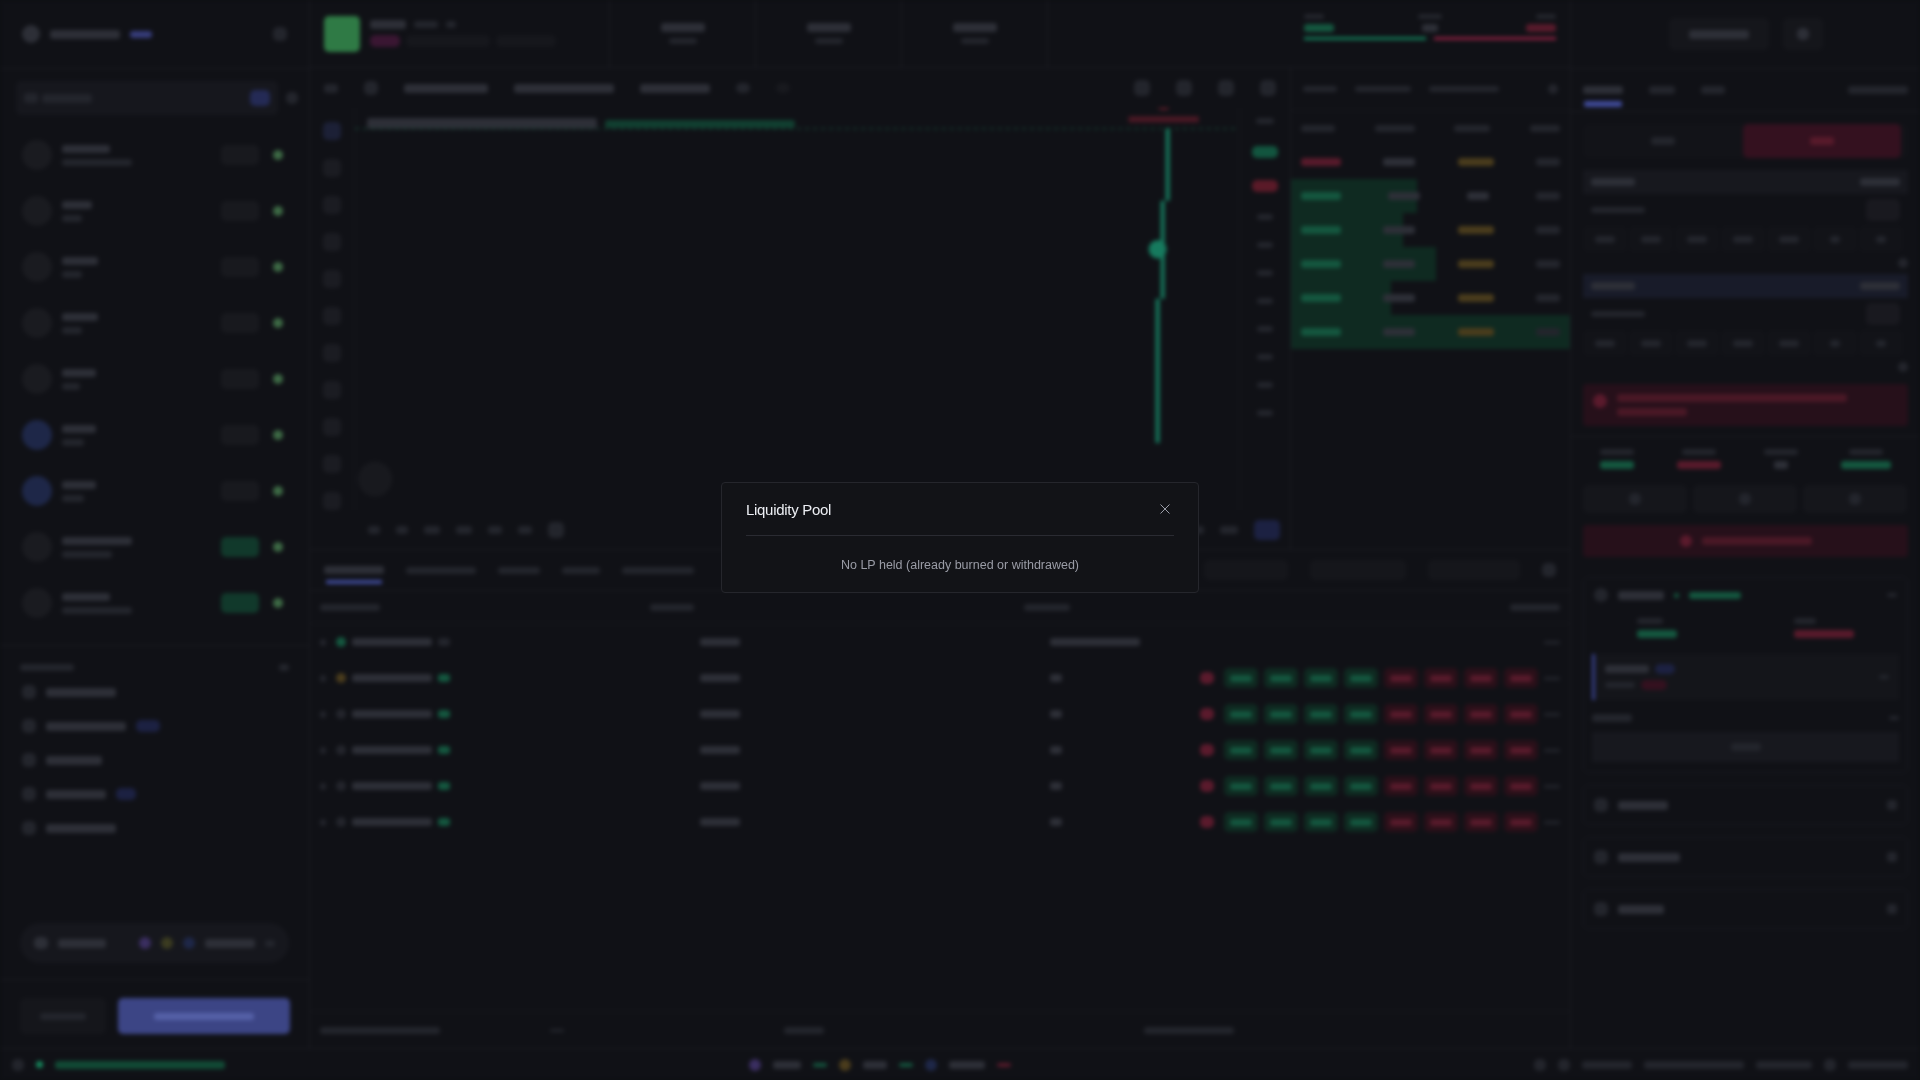  Describe the element at coordinates (960, 564) in the screenshot. I see `modal-message: No LP held (already burned or withdrawed)` at that location.